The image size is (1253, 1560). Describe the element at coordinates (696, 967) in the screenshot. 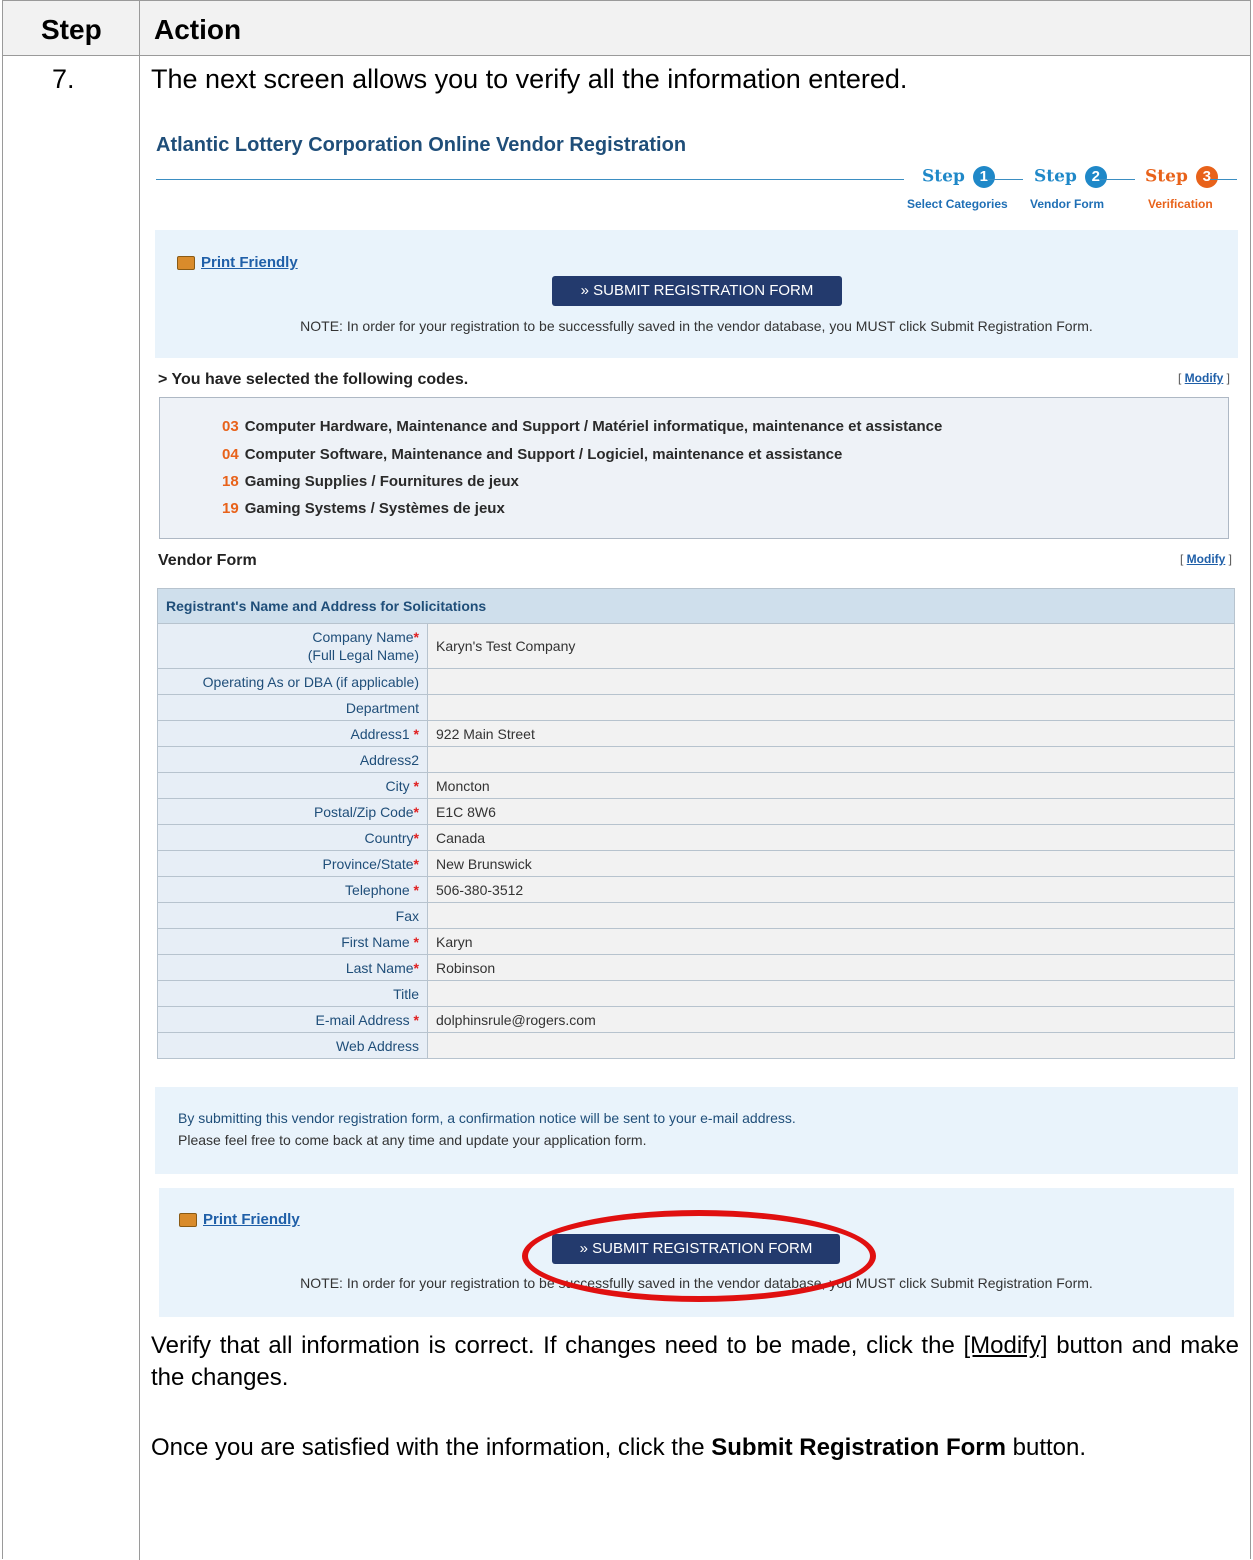

I see `table-row: Last Name* Robinson` at that location.